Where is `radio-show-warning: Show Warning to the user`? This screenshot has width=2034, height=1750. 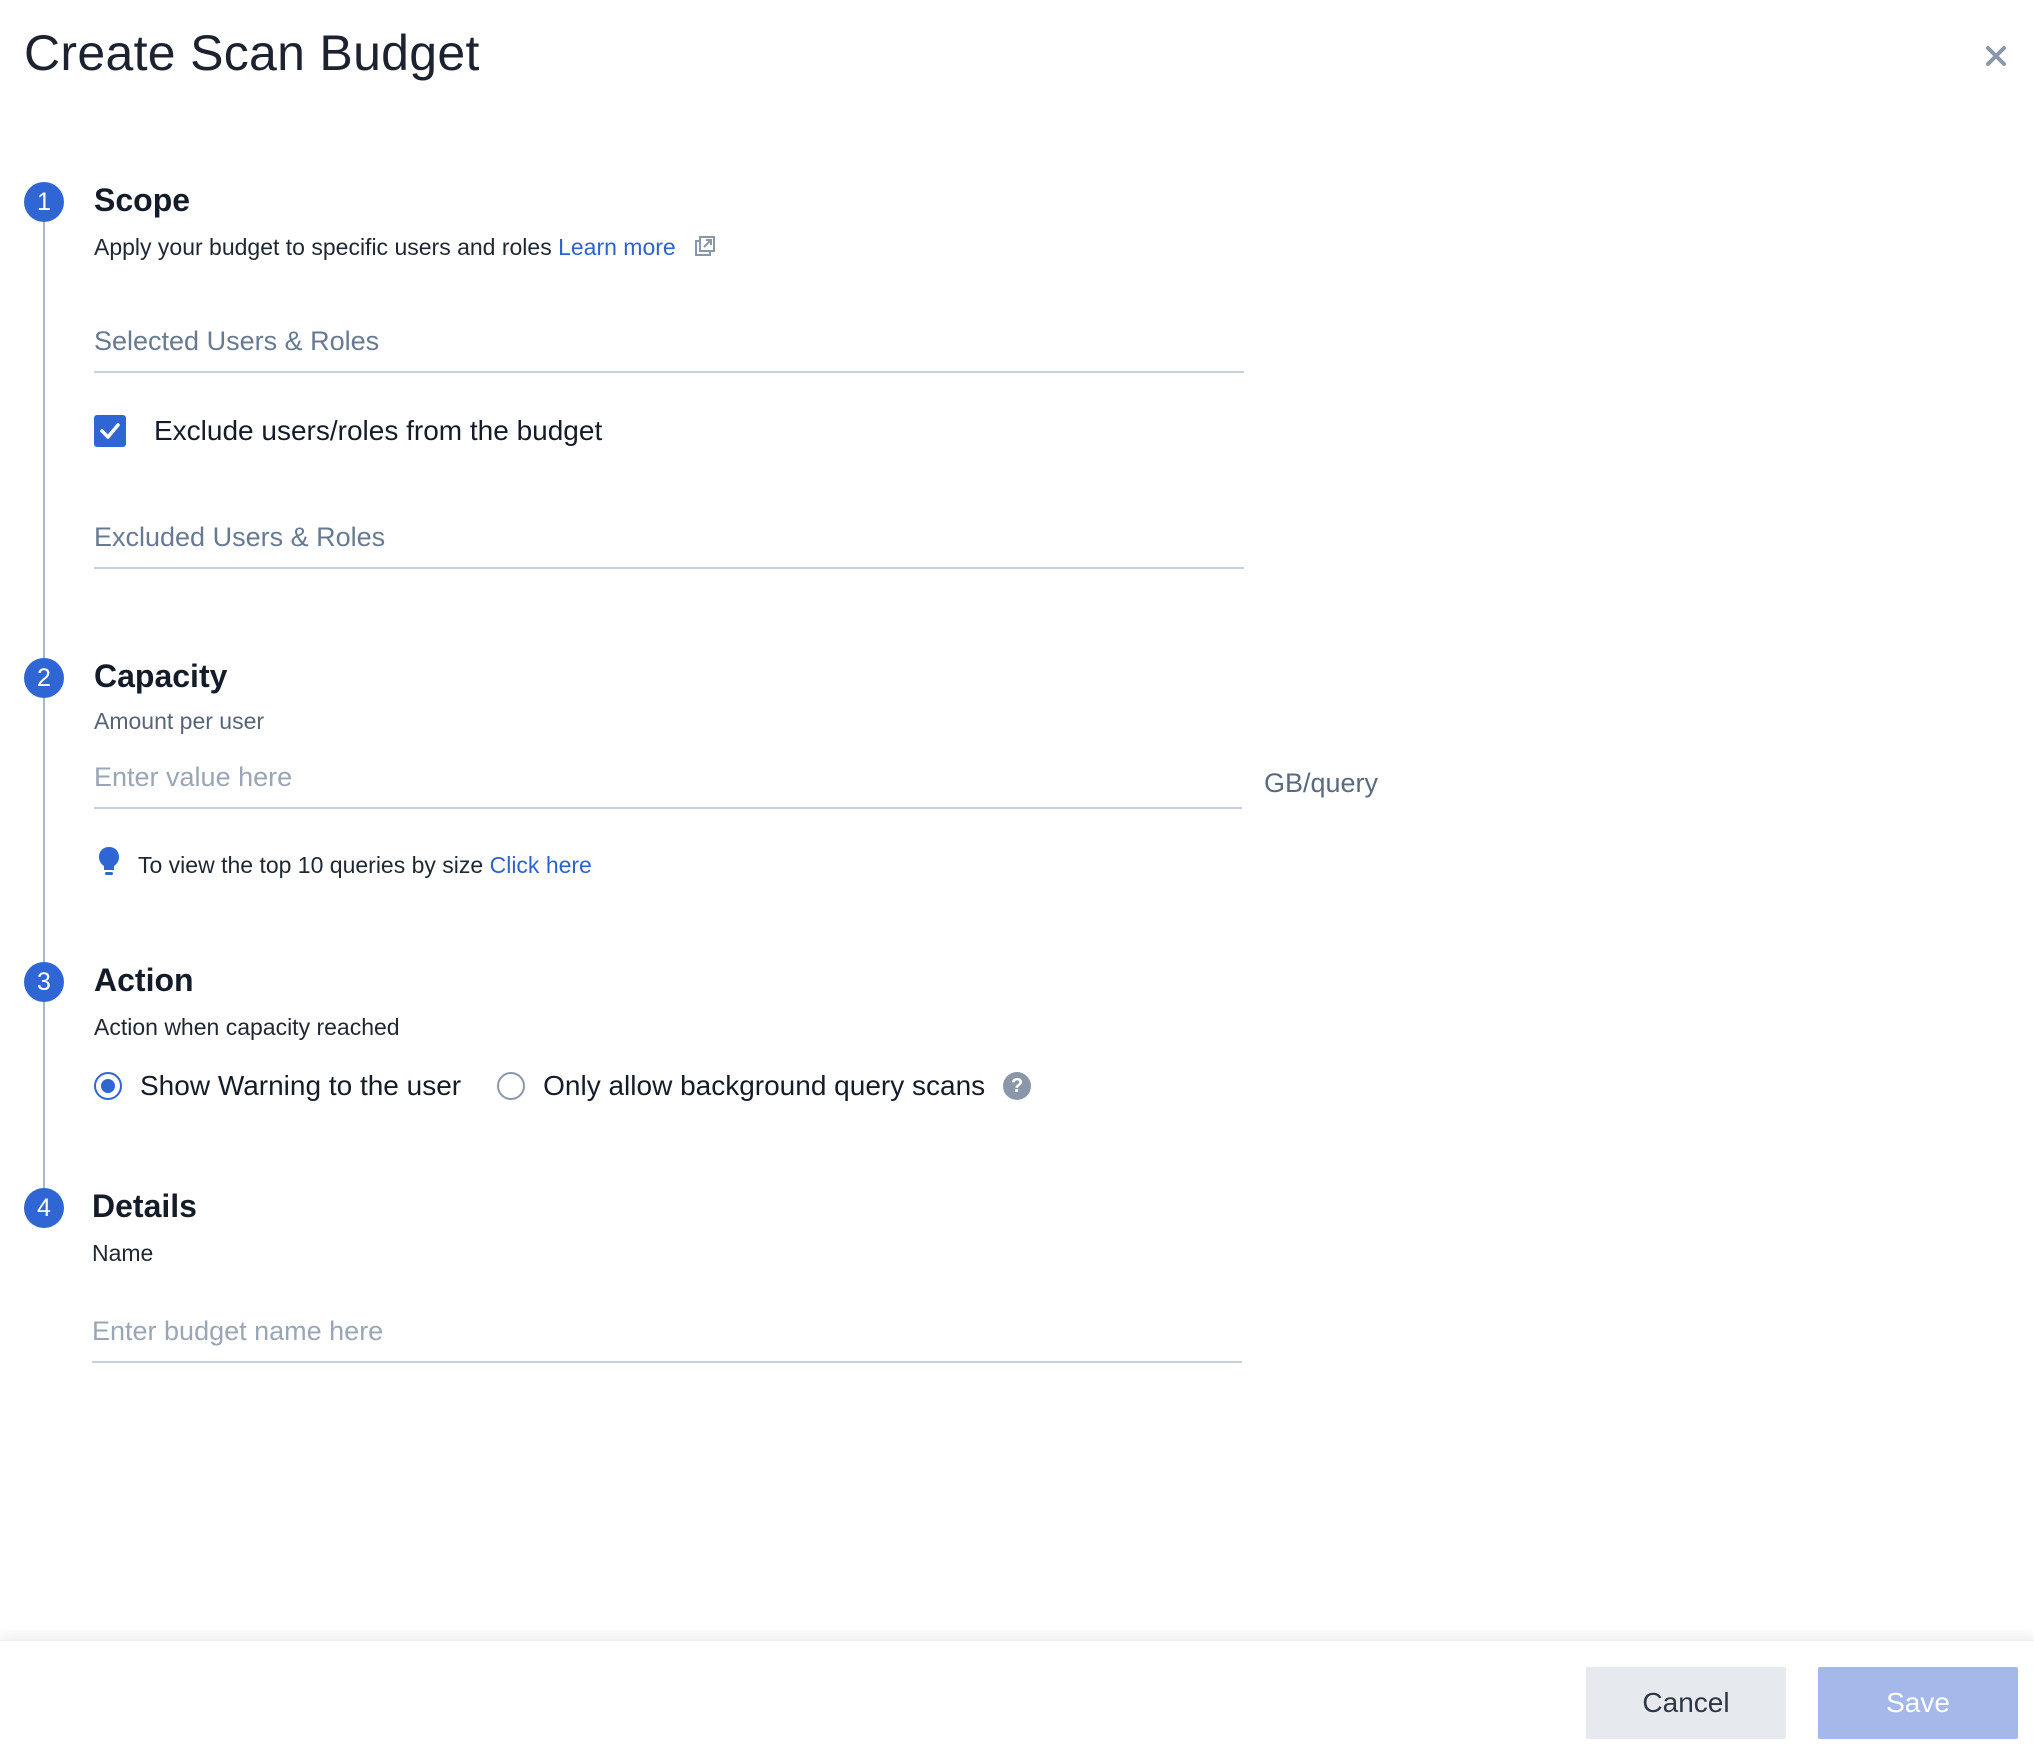
radio-show-warning: Show Warning to the user is located at coordinates (277, 1086).